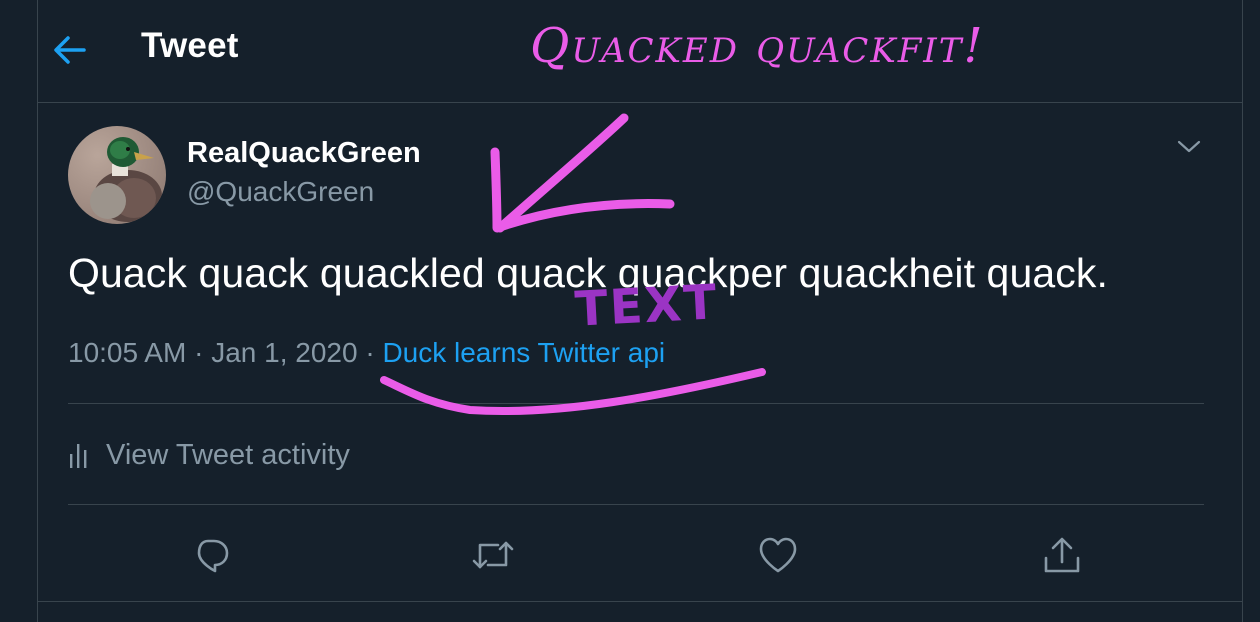 This screenshot has height=622, width=1260. I want to click on tweet-source-link: Duck learns Twitter api, so click(523, 352).